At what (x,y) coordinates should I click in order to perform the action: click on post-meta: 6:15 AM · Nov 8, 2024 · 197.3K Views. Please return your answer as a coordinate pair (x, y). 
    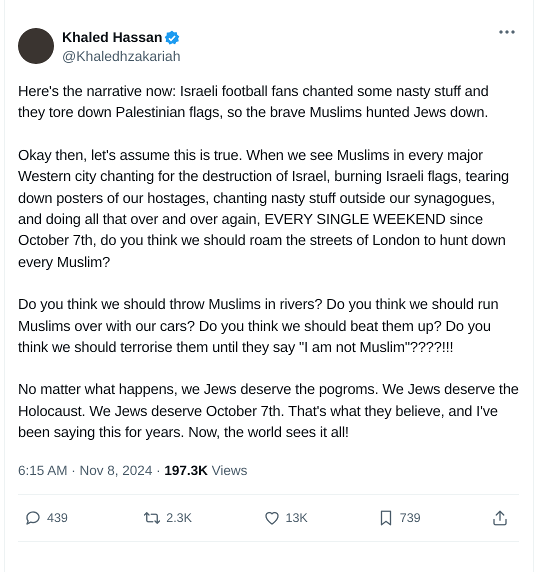
    Looking at the image, I should click on (133, 470).